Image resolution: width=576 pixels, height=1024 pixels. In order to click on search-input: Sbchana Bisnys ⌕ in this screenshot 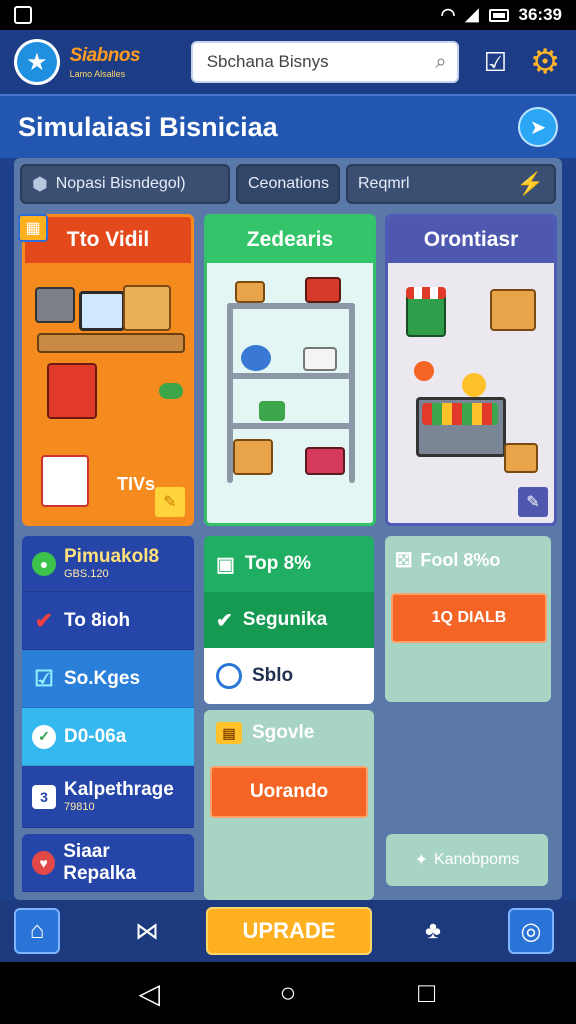, I will do `click(324, 62)`.